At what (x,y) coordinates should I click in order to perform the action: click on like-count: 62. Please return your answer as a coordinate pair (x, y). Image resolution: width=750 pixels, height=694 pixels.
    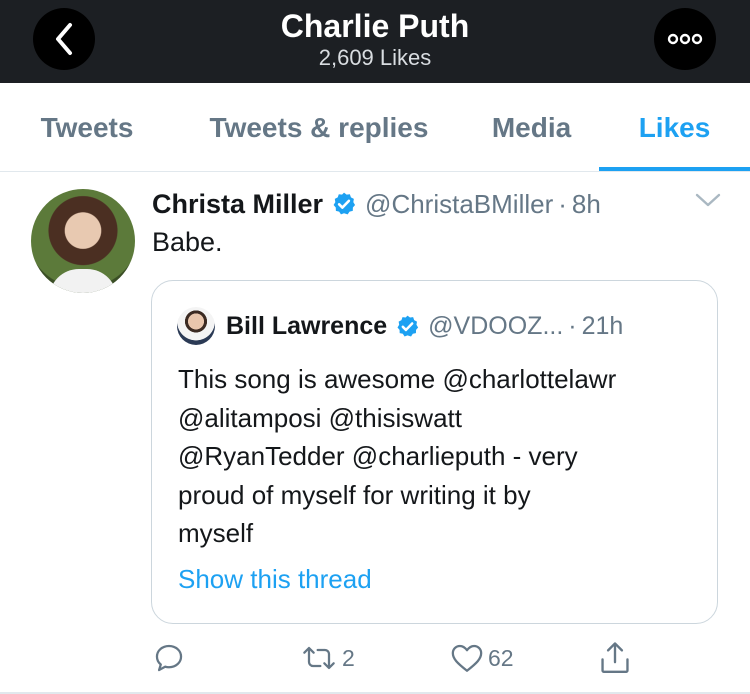
    Looking at the image, I should click on (501, 657).